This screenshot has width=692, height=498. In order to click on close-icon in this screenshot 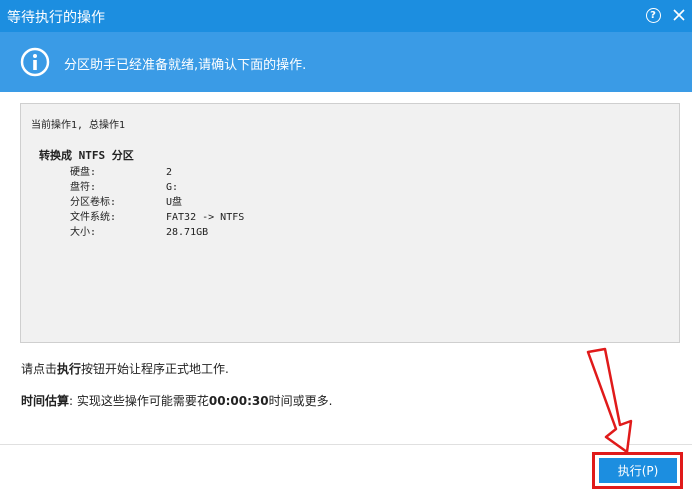, I will do `click(679, 15)`.